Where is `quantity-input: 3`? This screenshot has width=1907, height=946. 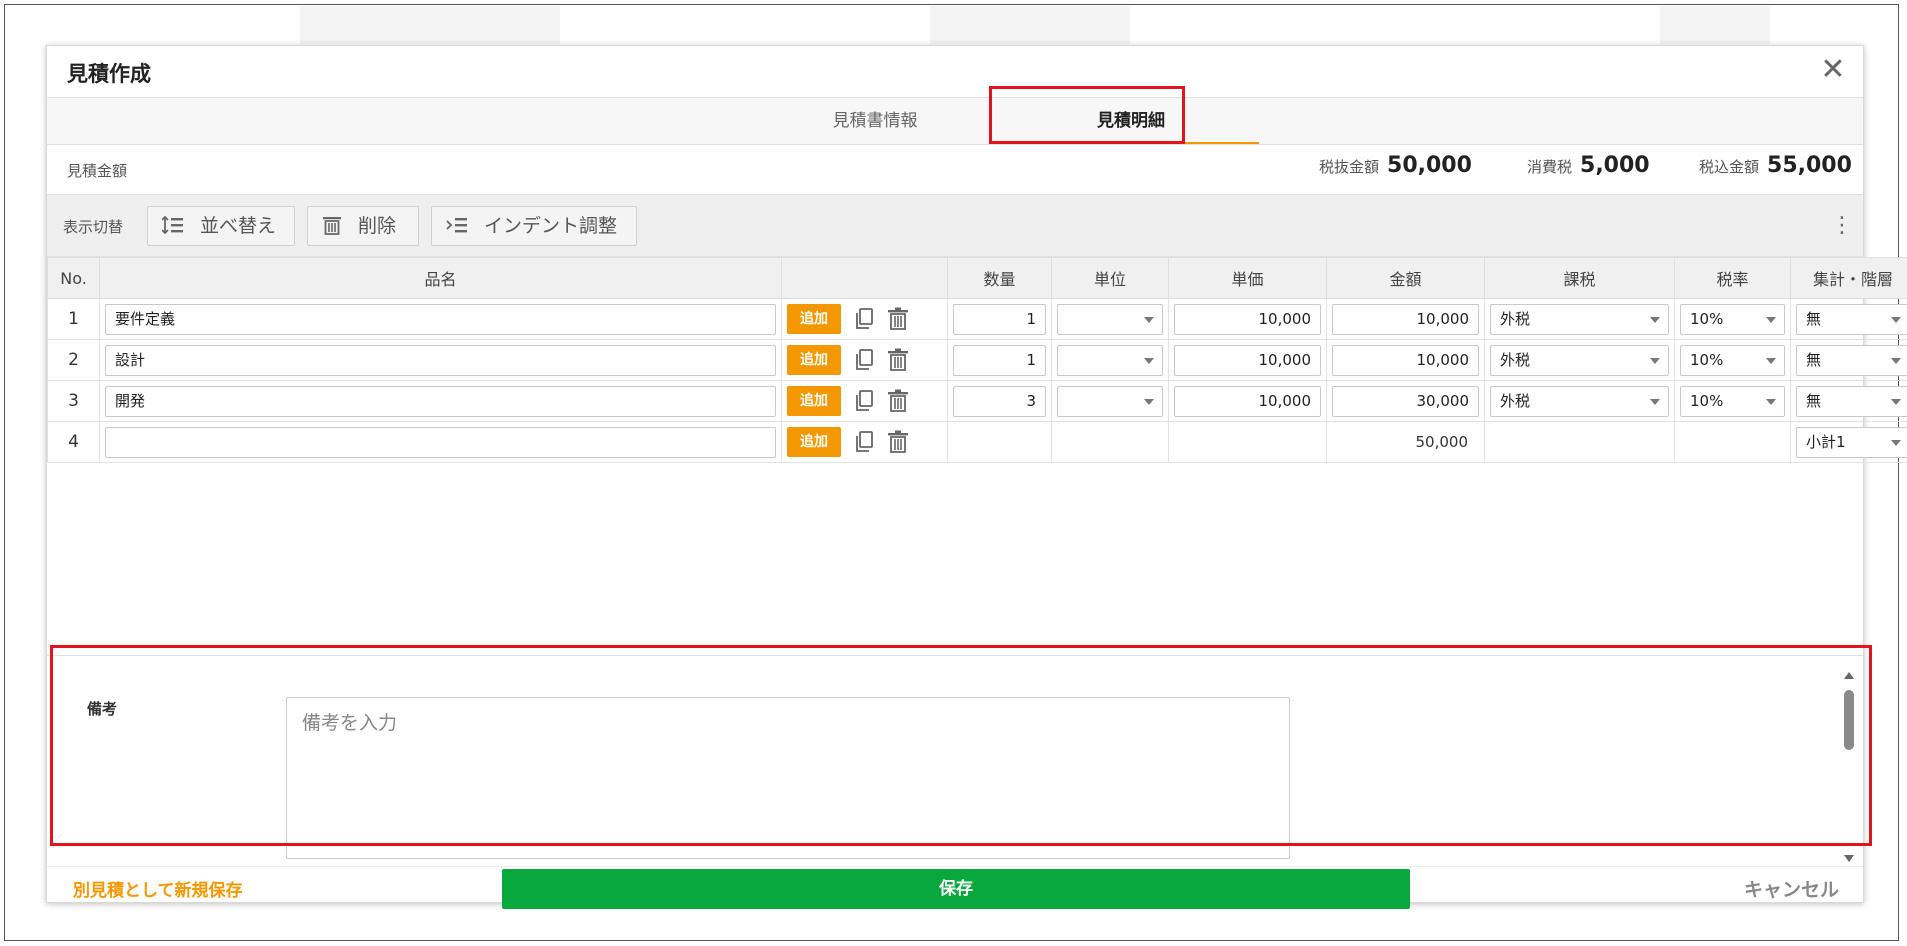
quantity-input: 3 is located at coordinates (999, 401).